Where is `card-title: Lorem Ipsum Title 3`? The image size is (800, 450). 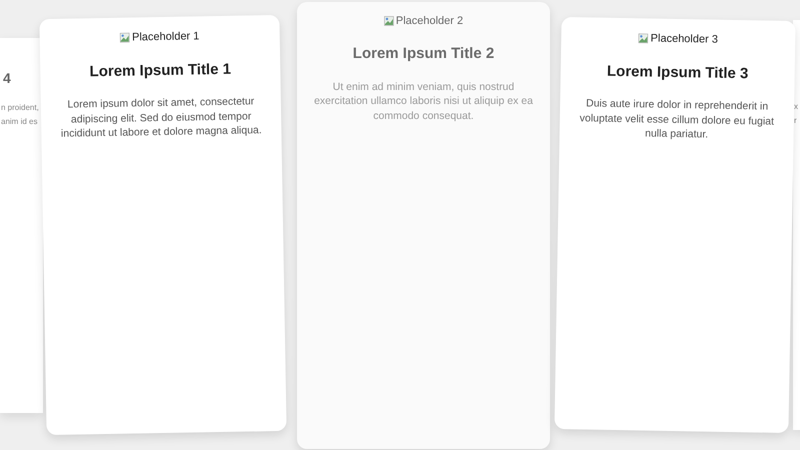
card-title: Lorem Ipsum Title 3 is located at coordinates (677, 72).